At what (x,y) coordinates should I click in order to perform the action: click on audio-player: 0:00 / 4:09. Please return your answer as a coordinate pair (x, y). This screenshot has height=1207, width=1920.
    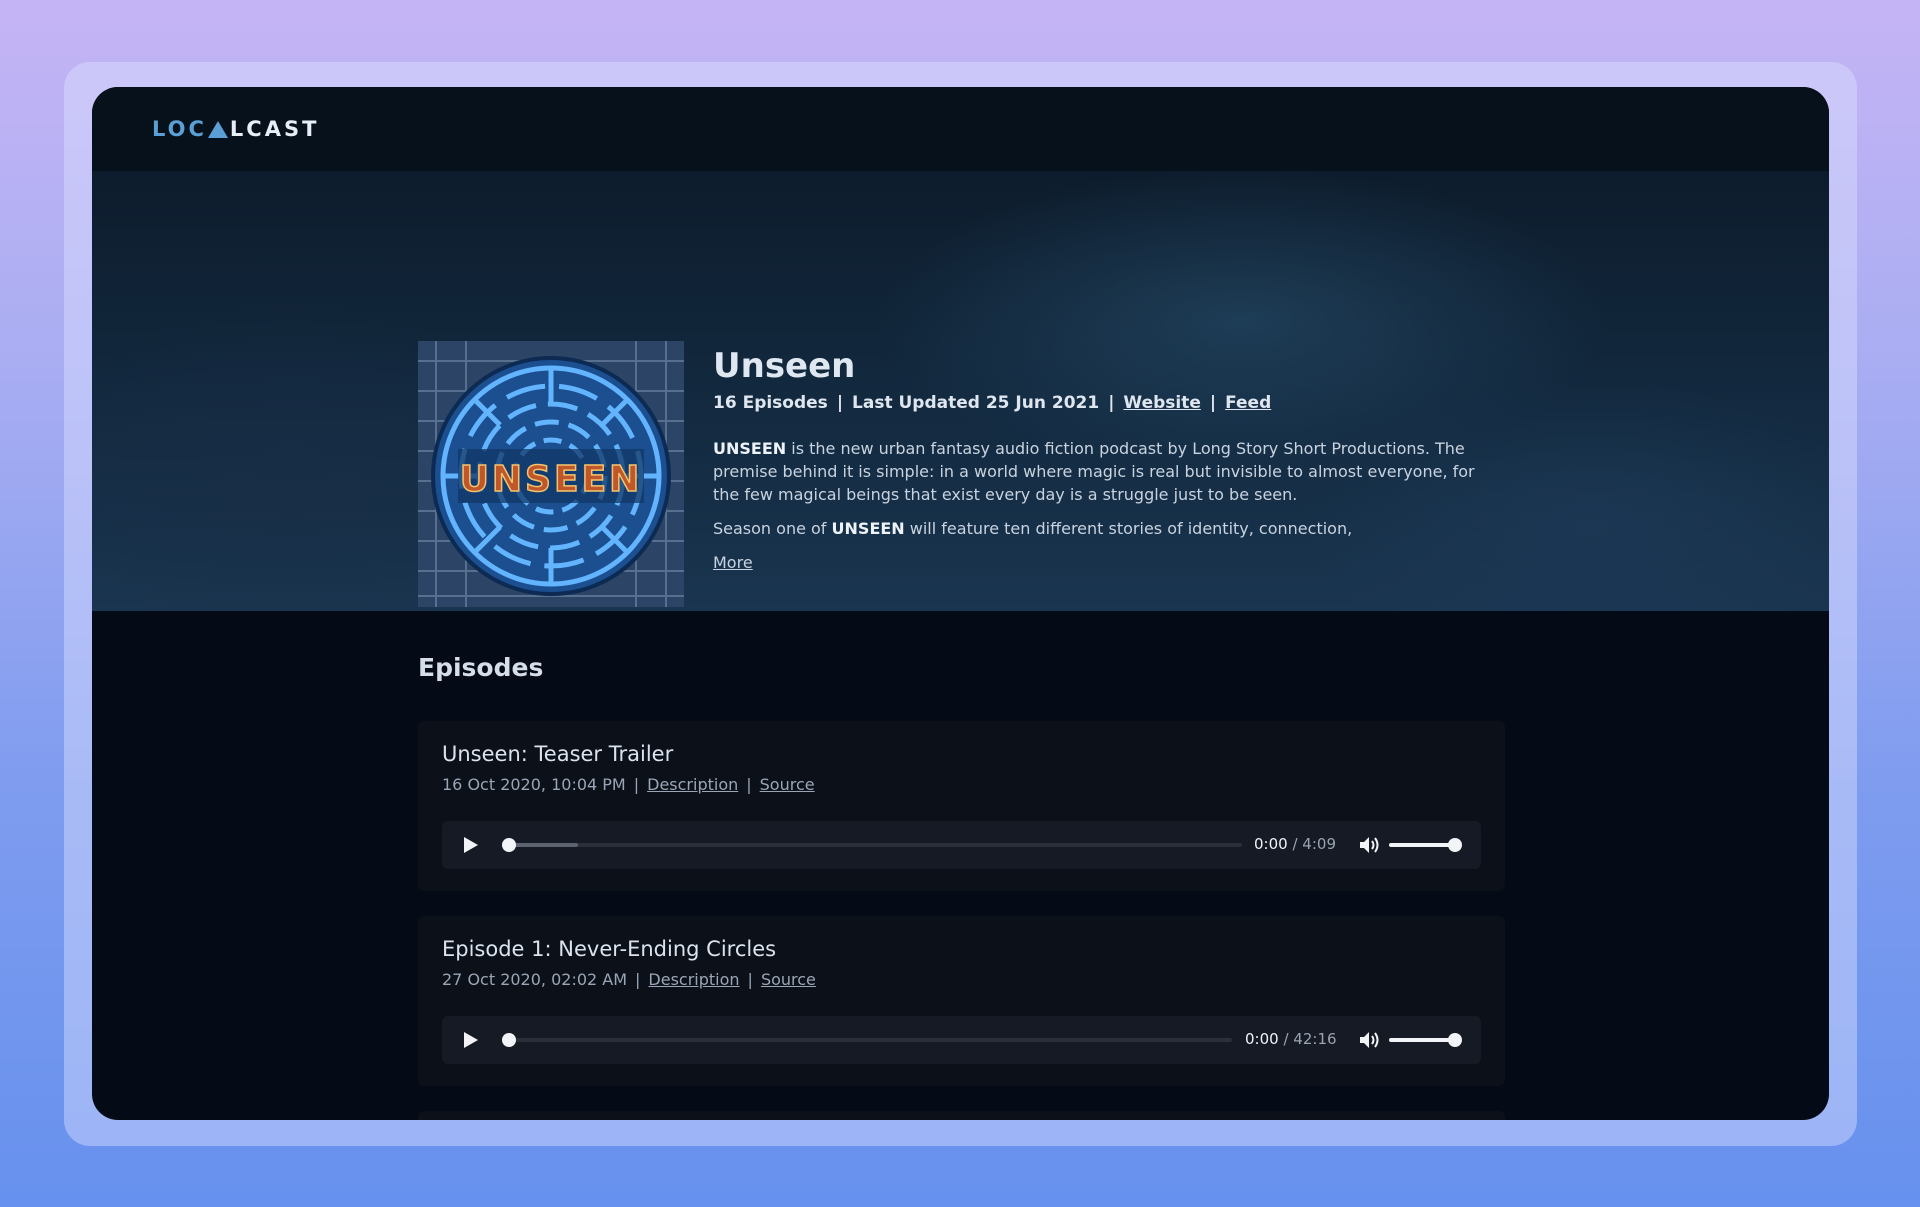
    Looking at the image, I should click on (961, 845).